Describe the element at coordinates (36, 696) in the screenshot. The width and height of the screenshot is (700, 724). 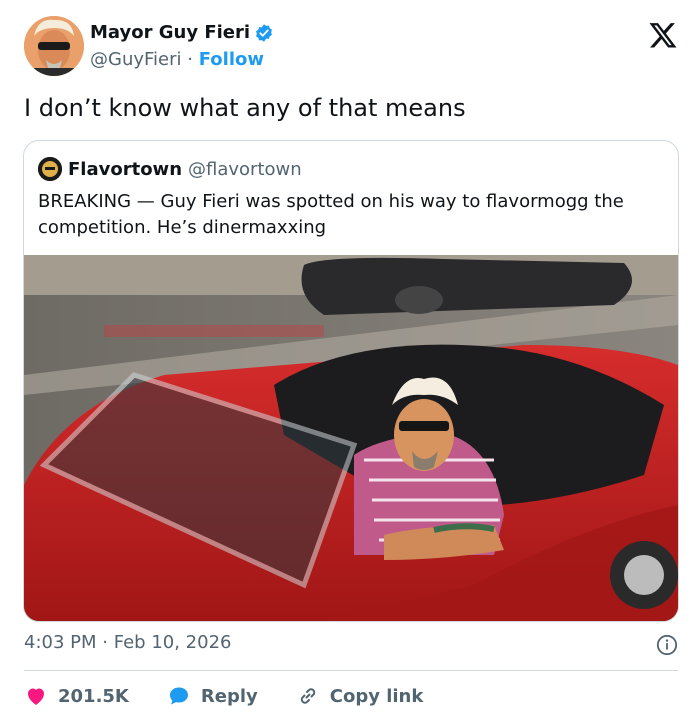
I see `heart-icon` at that location.